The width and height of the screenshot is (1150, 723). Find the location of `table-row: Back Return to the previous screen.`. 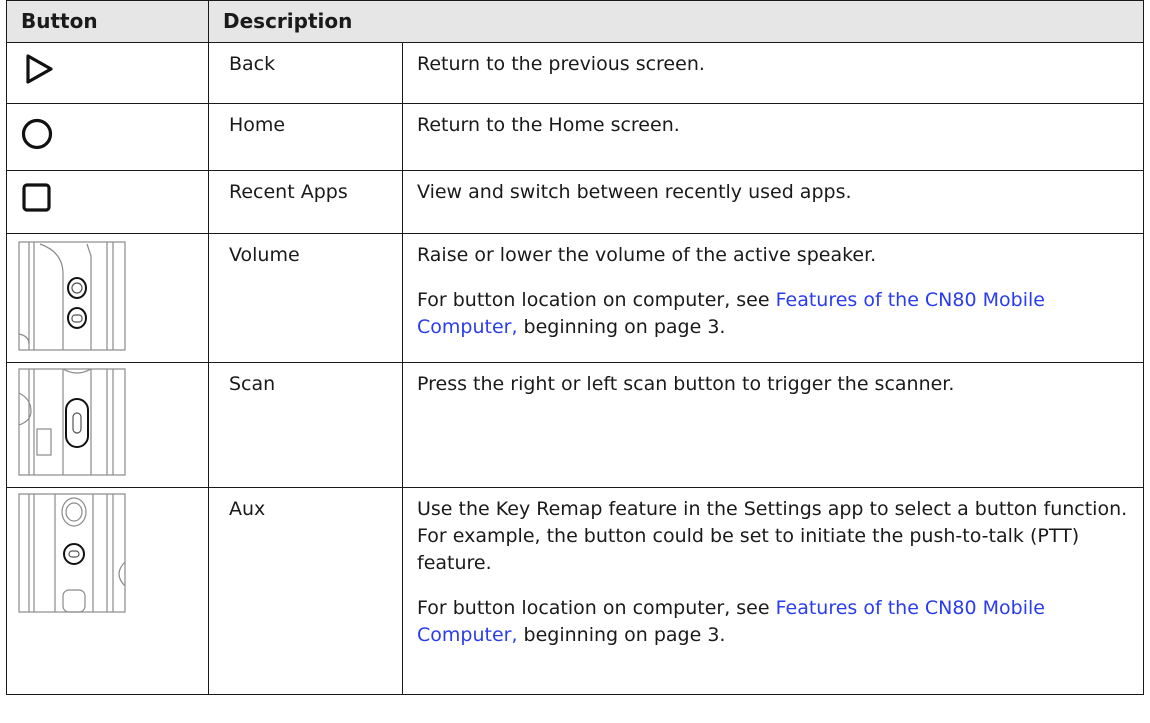

table-row: Back Return to the previous screen. is located at coordinates (575, 73).